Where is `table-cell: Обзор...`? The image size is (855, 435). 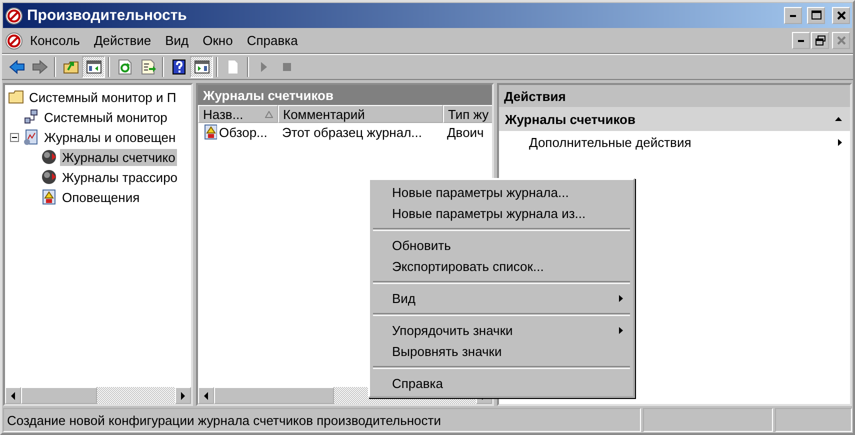
table-cell: Обзор... is located at coordinates (243, 132).